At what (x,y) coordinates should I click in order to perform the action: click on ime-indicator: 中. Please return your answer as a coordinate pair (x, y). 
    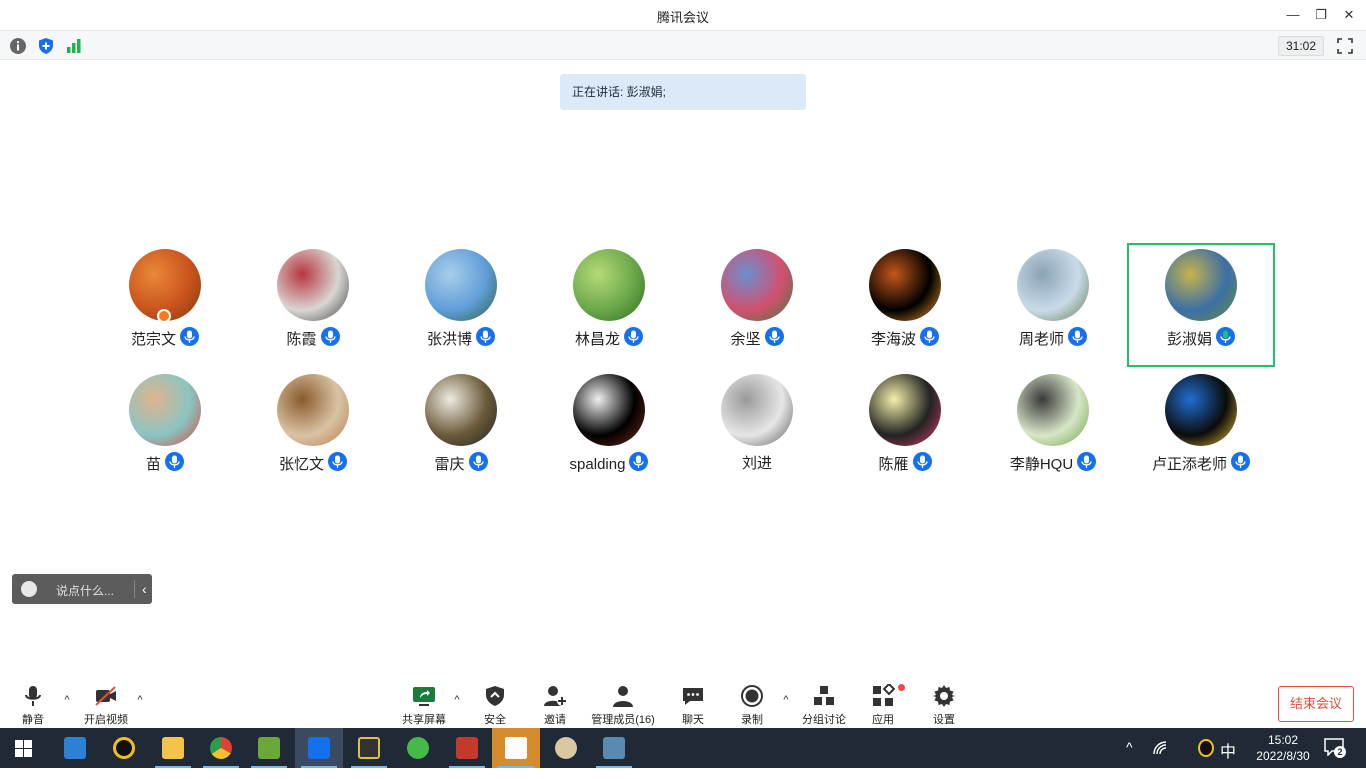
    Looking at the image, I should click on (1228, 758).